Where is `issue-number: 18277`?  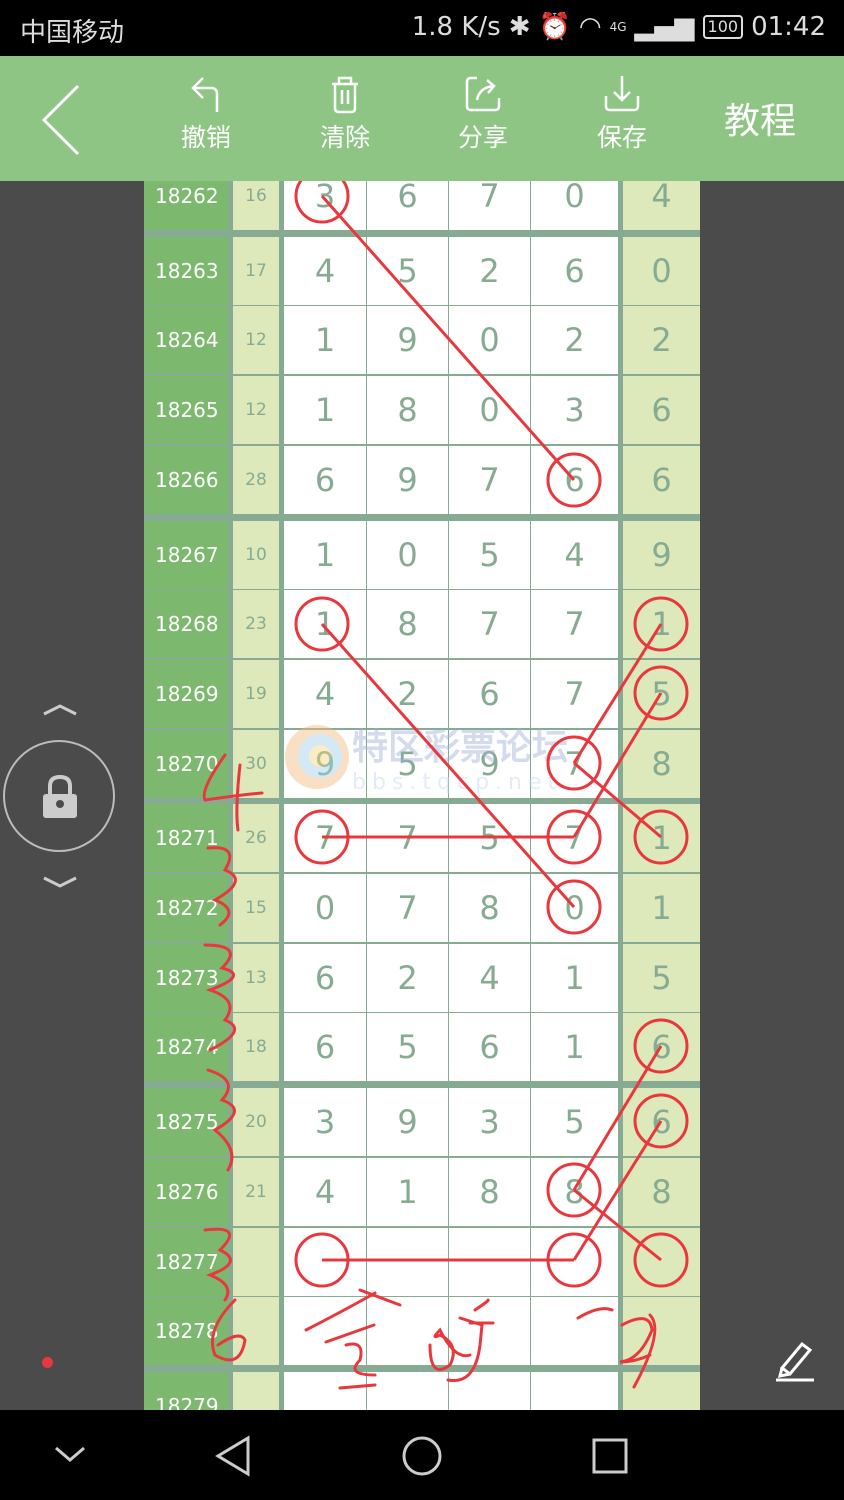
issue-number: 18277 is located at coordinates (186, 1261).